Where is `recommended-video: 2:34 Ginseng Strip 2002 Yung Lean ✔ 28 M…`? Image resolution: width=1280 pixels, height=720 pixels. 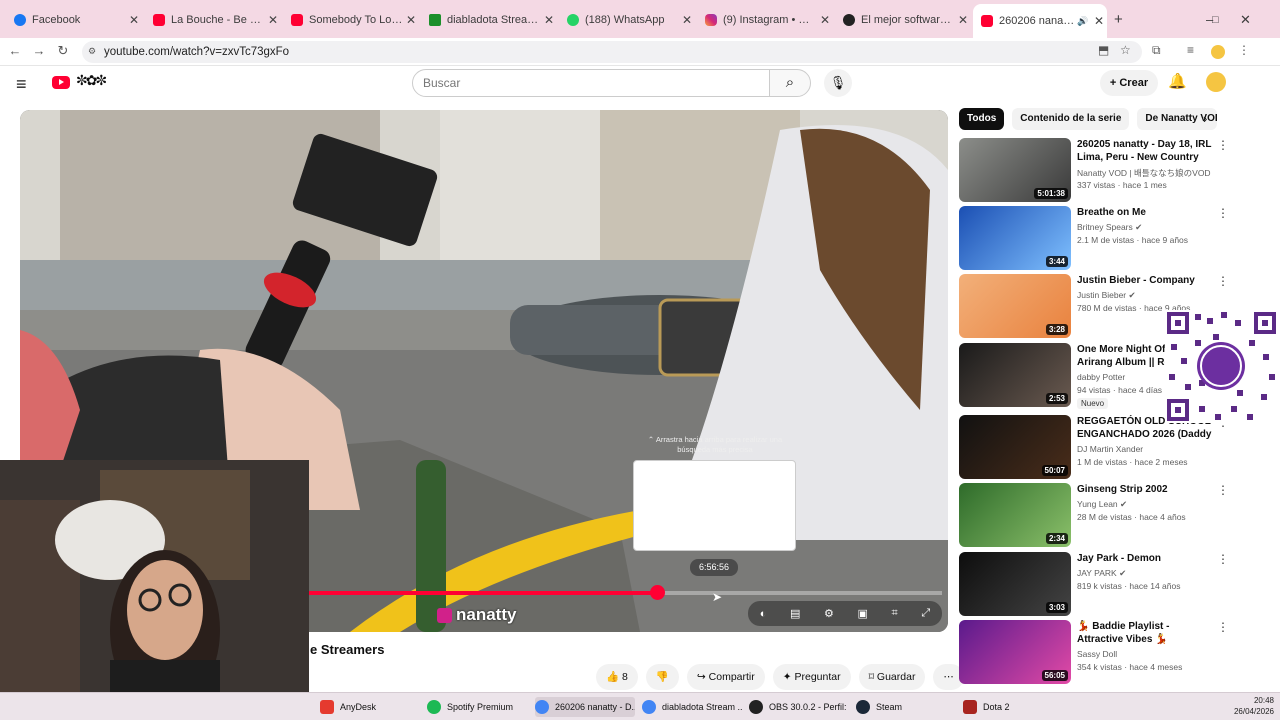 recommended-video: 2:34 Ginseng Strip 2002 Yung Lean ✔ 28 M… is located at coordinates (1099, 515).